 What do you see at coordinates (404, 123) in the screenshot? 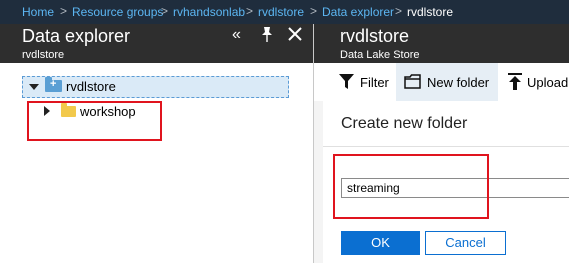
I see `dialog-title: Create new folder` at bounding box center [404, 123].